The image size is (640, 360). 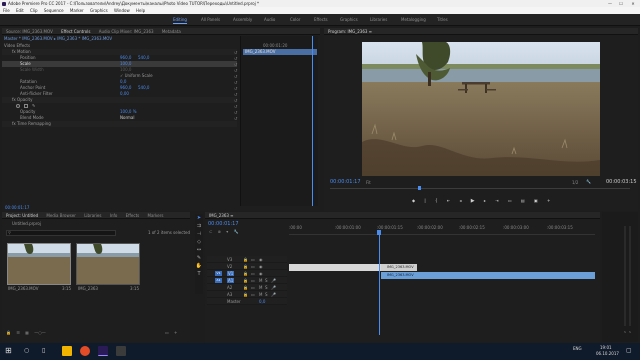 What do you see at coordinates (26, 106) in the screenshot?
I see `rectangle-mask-icon` at bounding box center [26, 106].